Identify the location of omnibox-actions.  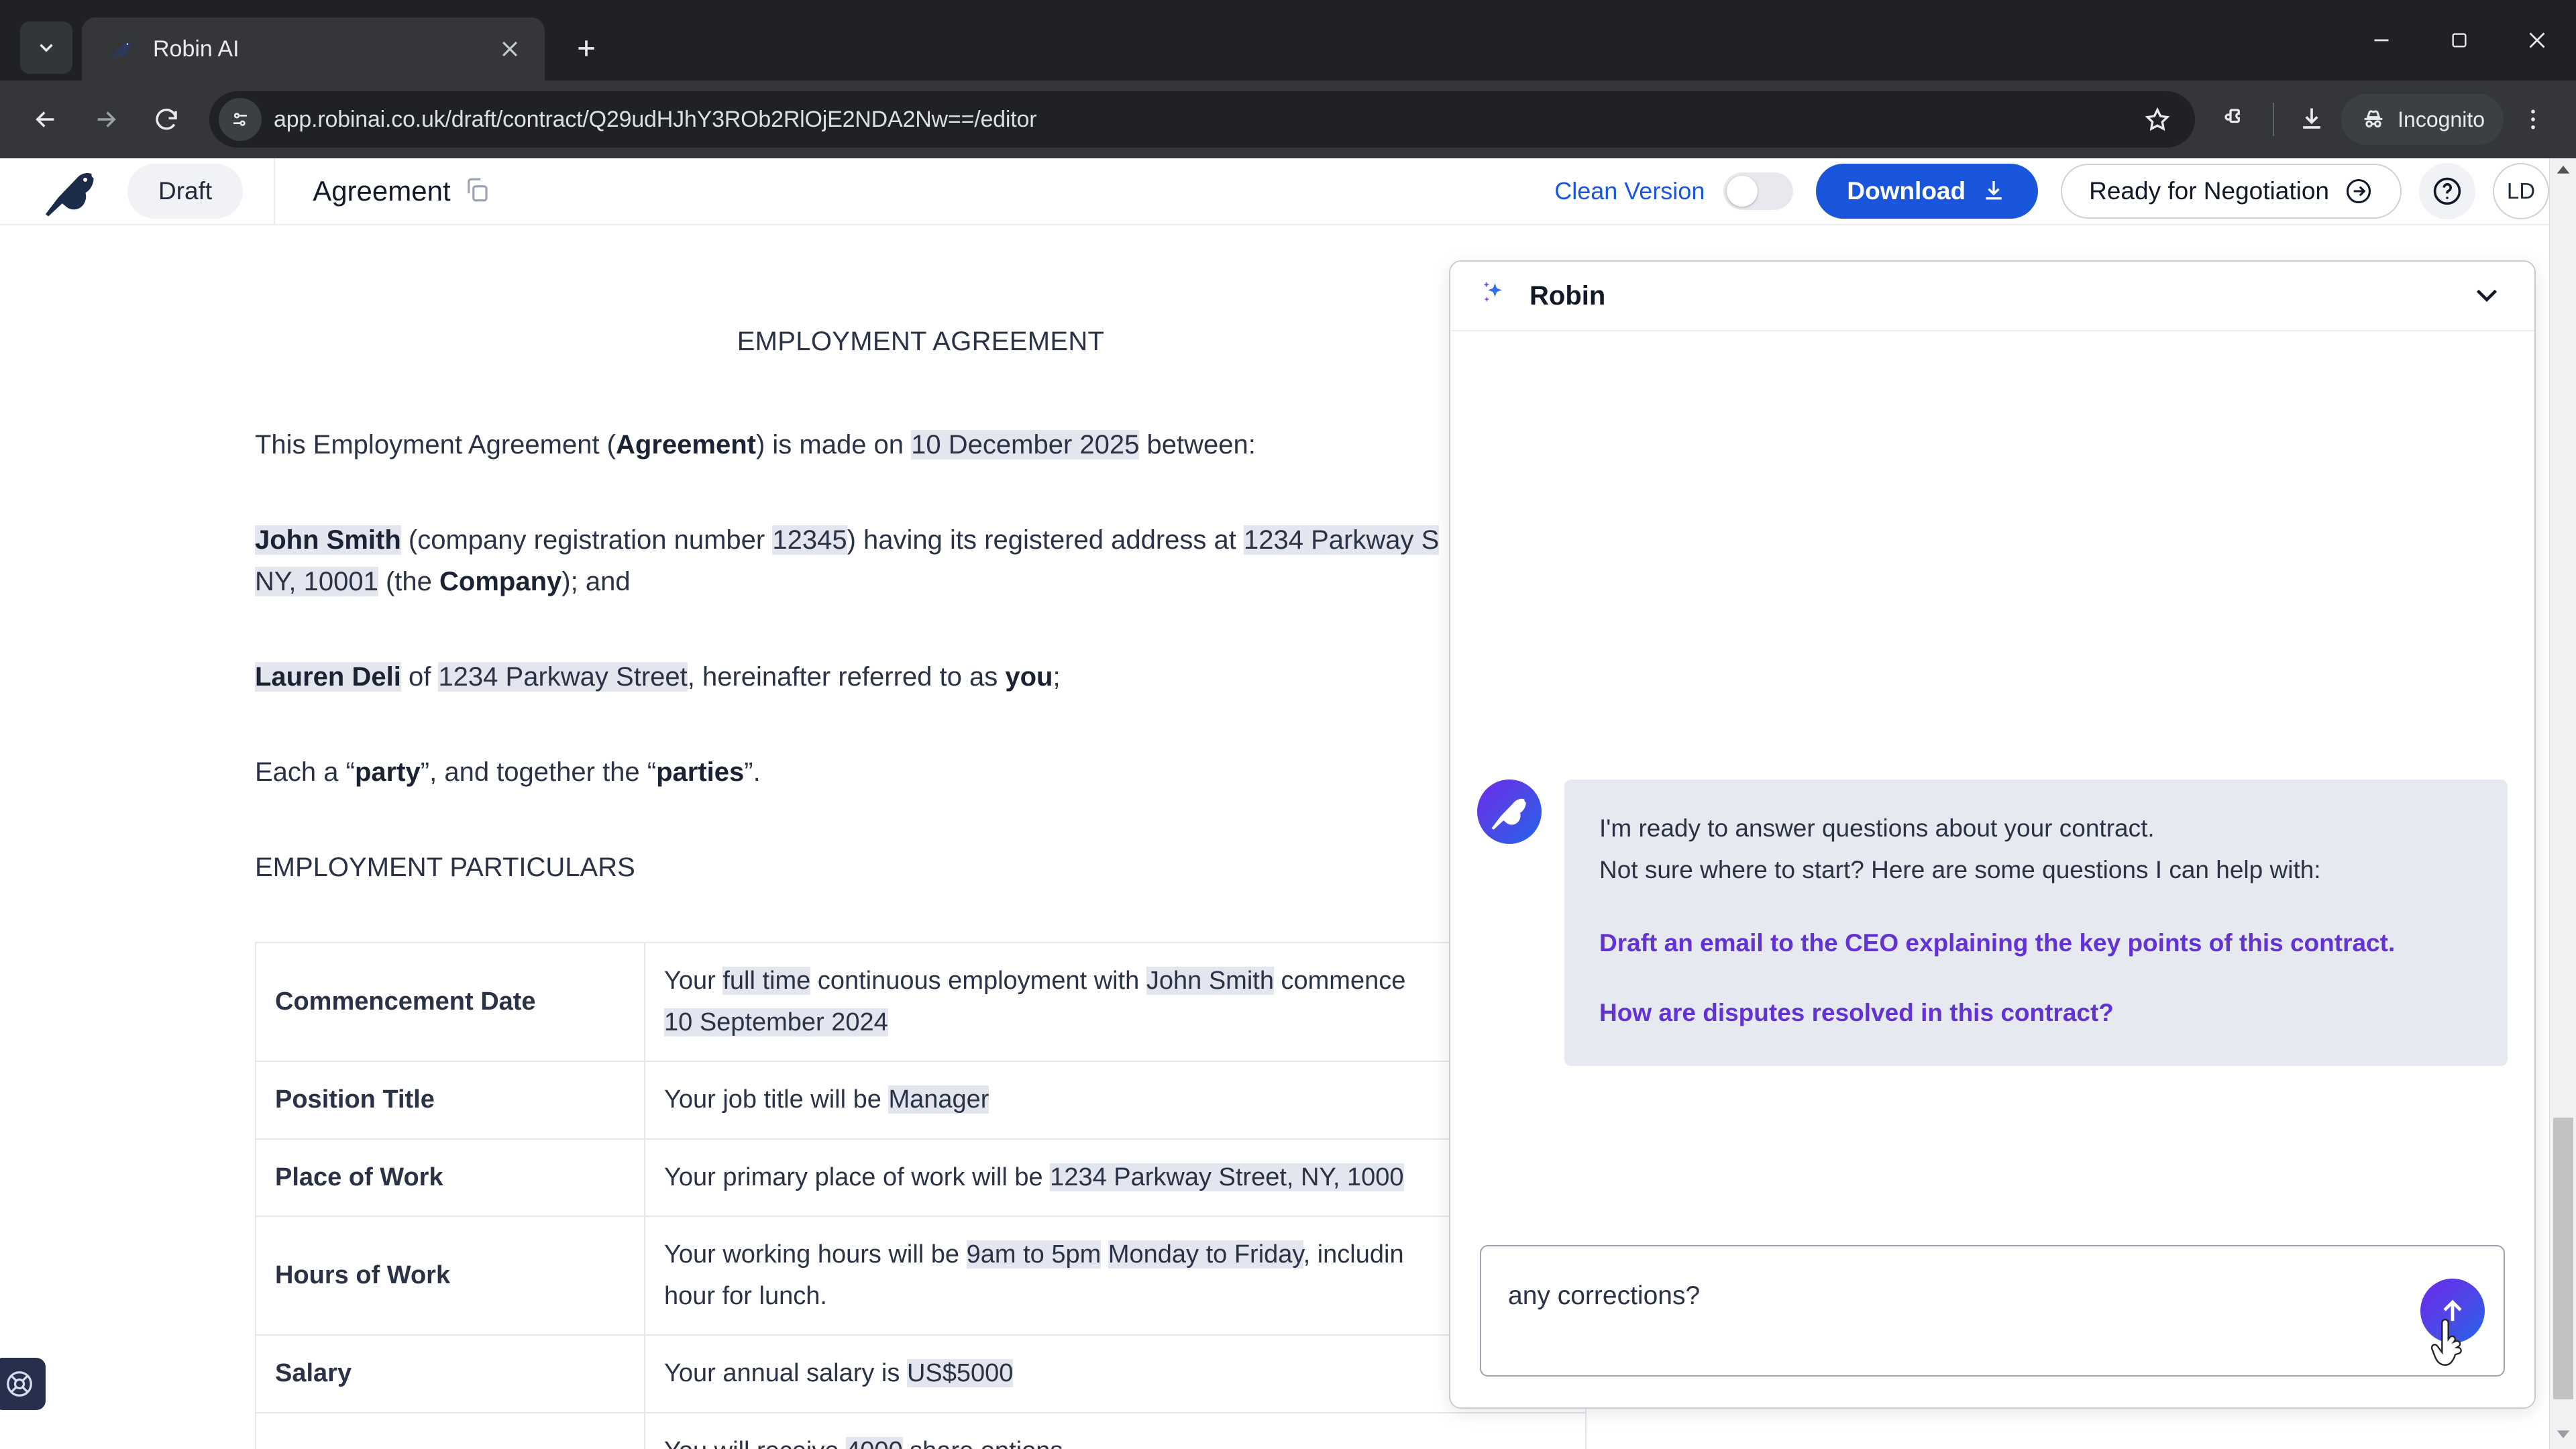
(2157, 119).